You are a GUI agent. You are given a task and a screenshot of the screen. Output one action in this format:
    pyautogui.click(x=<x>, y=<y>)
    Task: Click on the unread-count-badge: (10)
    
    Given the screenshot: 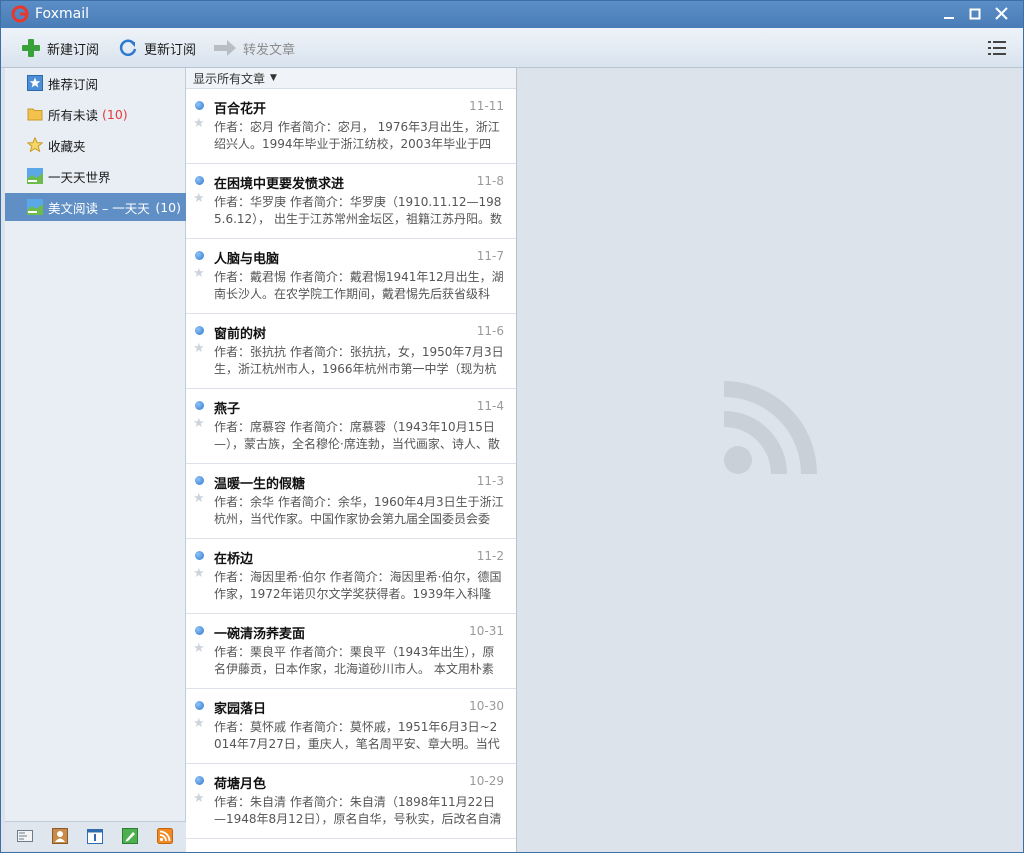 What is the action you would take?
    pyautogui.click(x=115, y=114)
    